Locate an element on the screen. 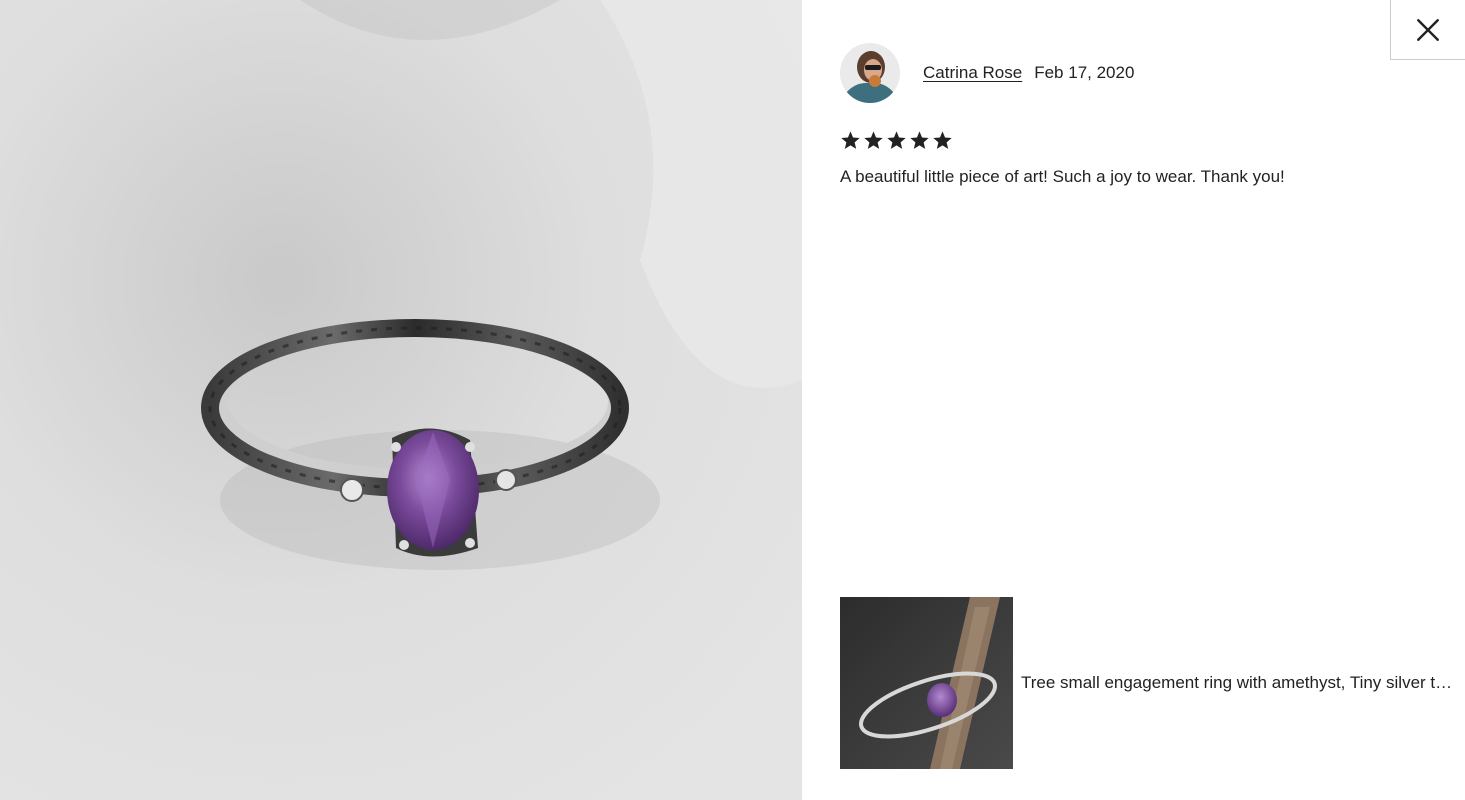 This screenshot has height=800, width=1465. avatar-image is located at coordinates (870, 73).